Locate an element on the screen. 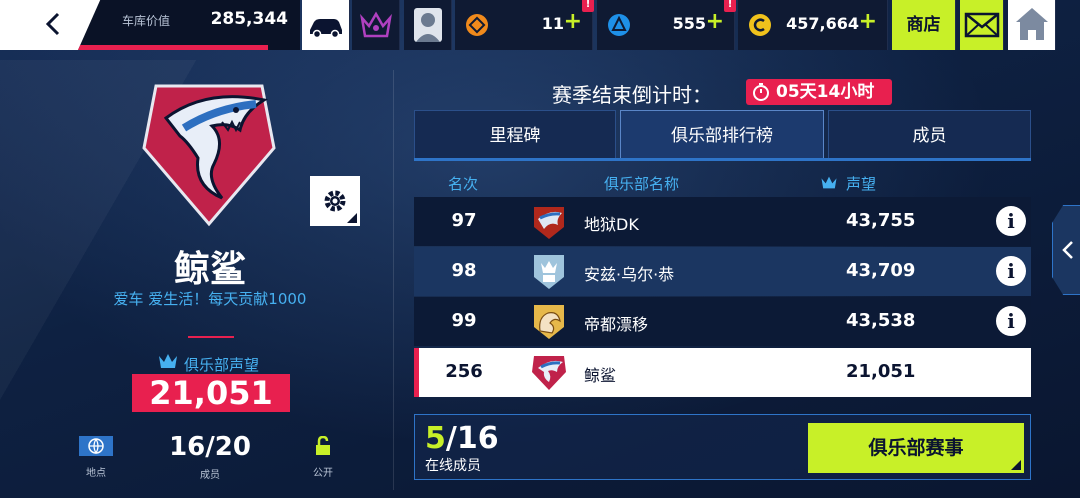 This screenshot has width=1080, height=498. token-icon is located at coordinates (477, 25).